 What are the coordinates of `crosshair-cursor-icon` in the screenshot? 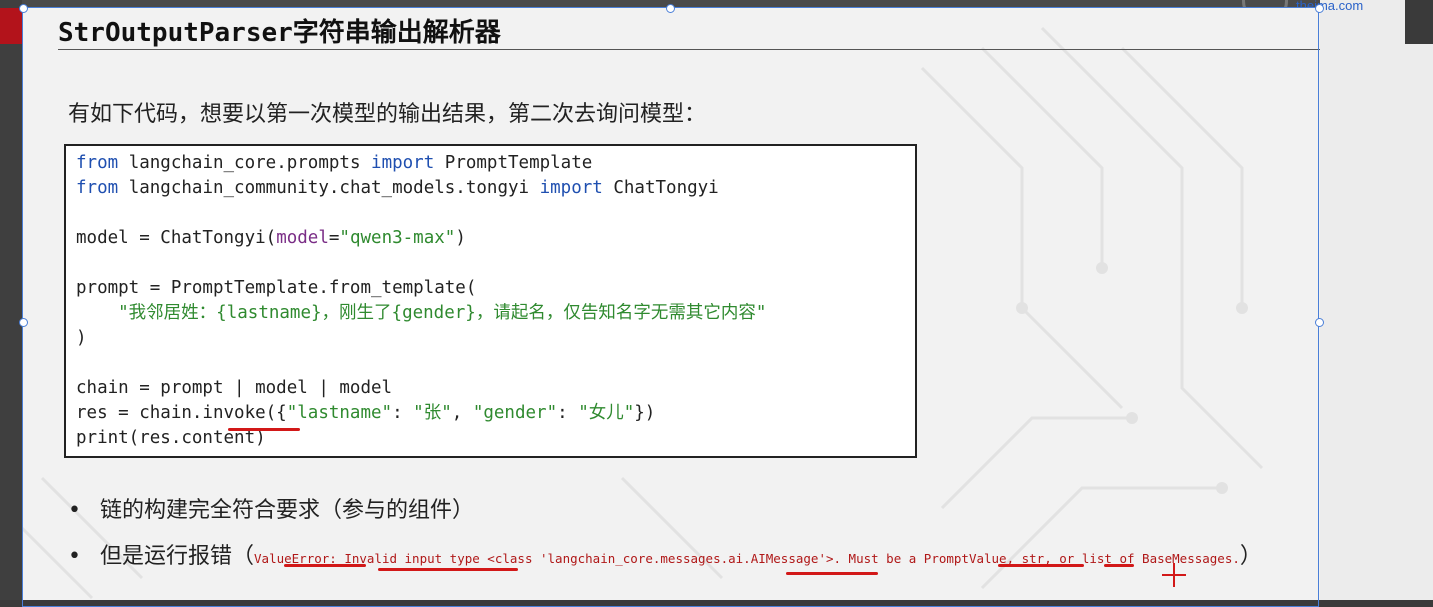 It's located at (1174, 575).